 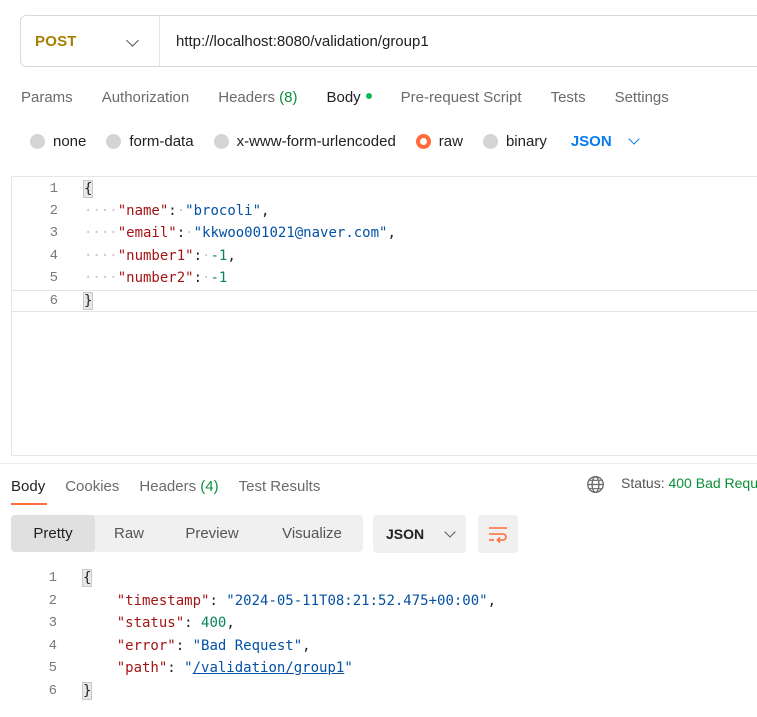 I want to click on tab-label: Headers, so click(x=246, y=97).